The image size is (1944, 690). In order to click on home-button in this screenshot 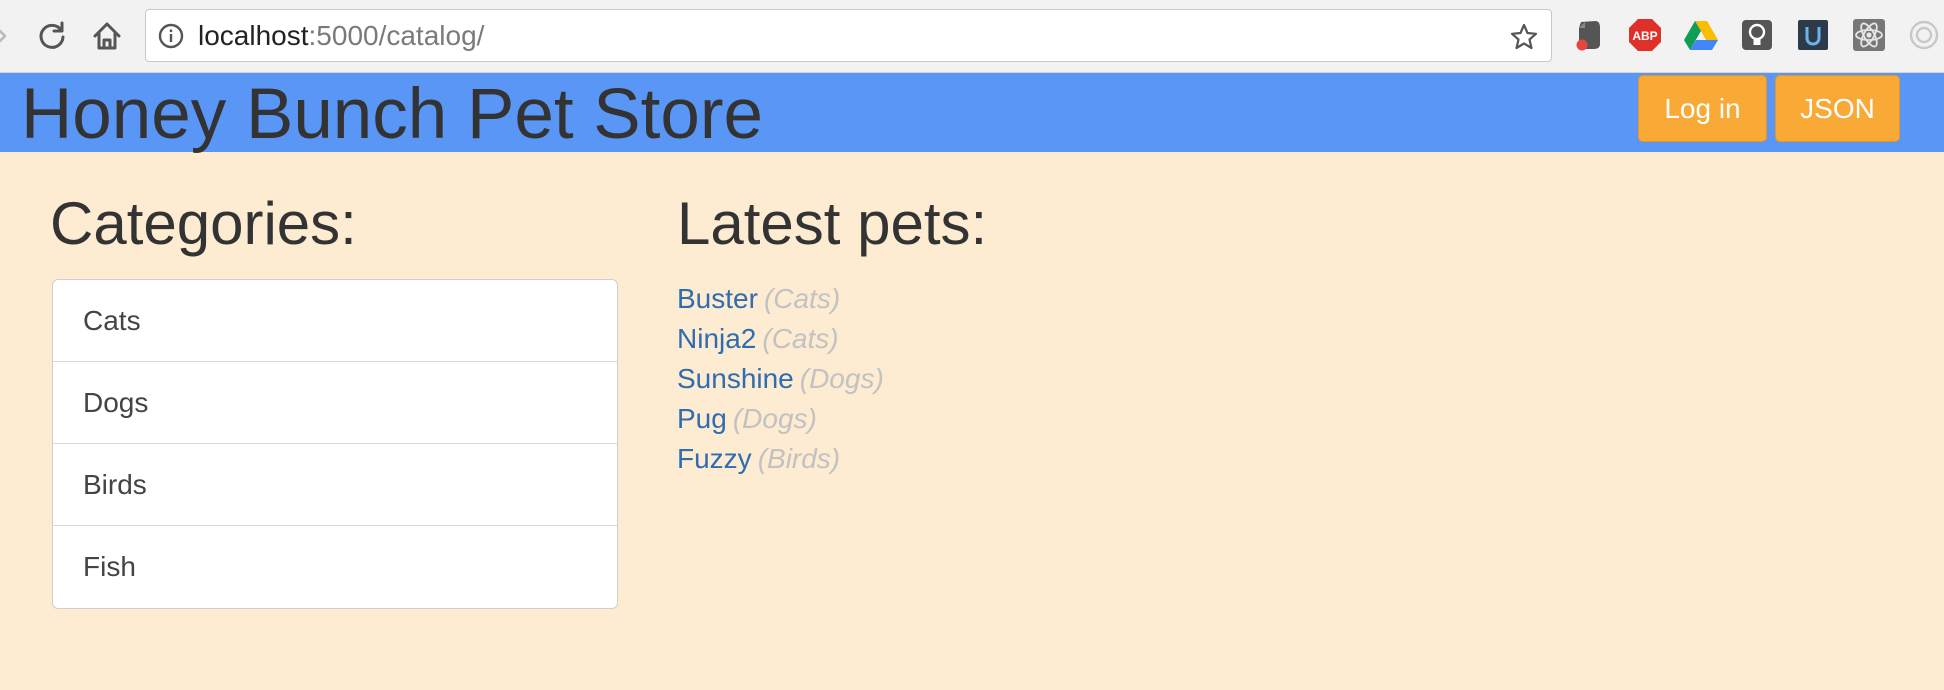, I will do `click(107, 36)`.